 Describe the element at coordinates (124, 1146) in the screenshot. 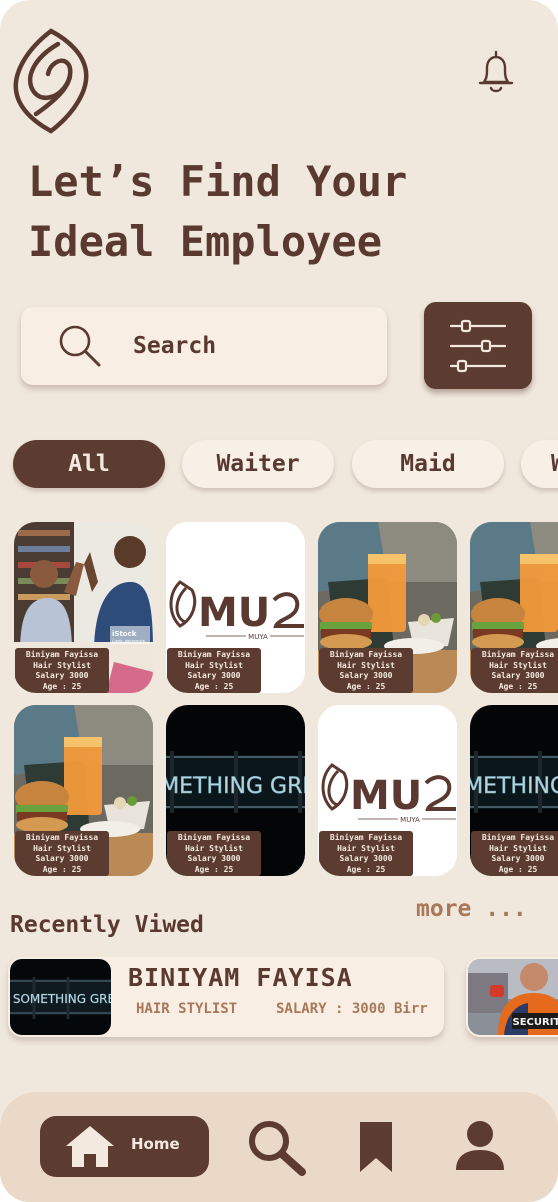

I see `nav-home-button: Home` at that location.